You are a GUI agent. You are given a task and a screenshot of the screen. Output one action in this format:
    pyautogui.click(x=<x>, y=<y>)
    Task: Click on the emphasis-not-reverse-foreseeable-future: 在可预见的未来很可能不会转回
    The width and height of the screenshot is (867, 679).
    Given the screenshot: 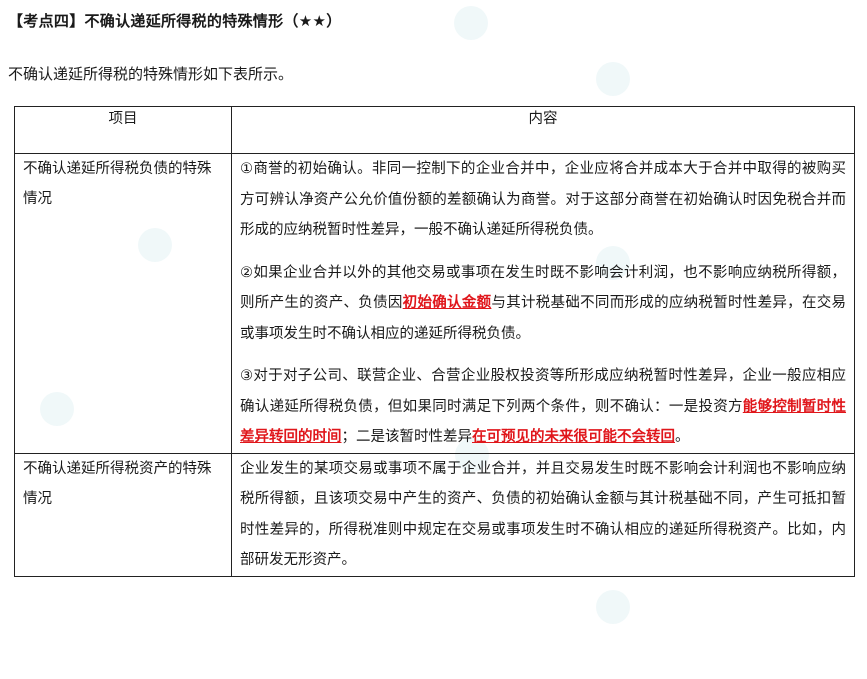 What is the action you would take?
    pyautogui.click(x=573, y=437)
    